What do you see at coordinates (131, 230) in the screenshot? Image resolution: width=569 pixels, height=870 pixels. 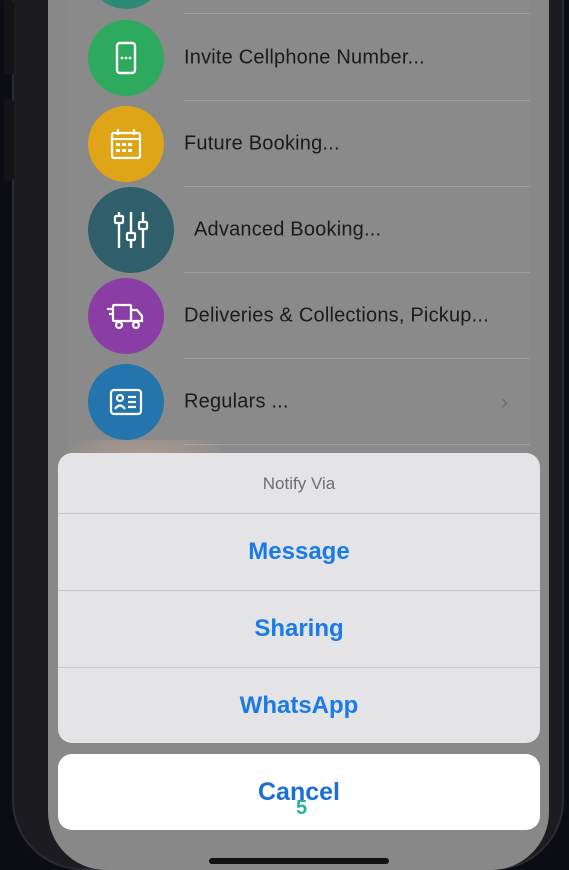 I see `sliders-icon` at bounding box center [131, 230].